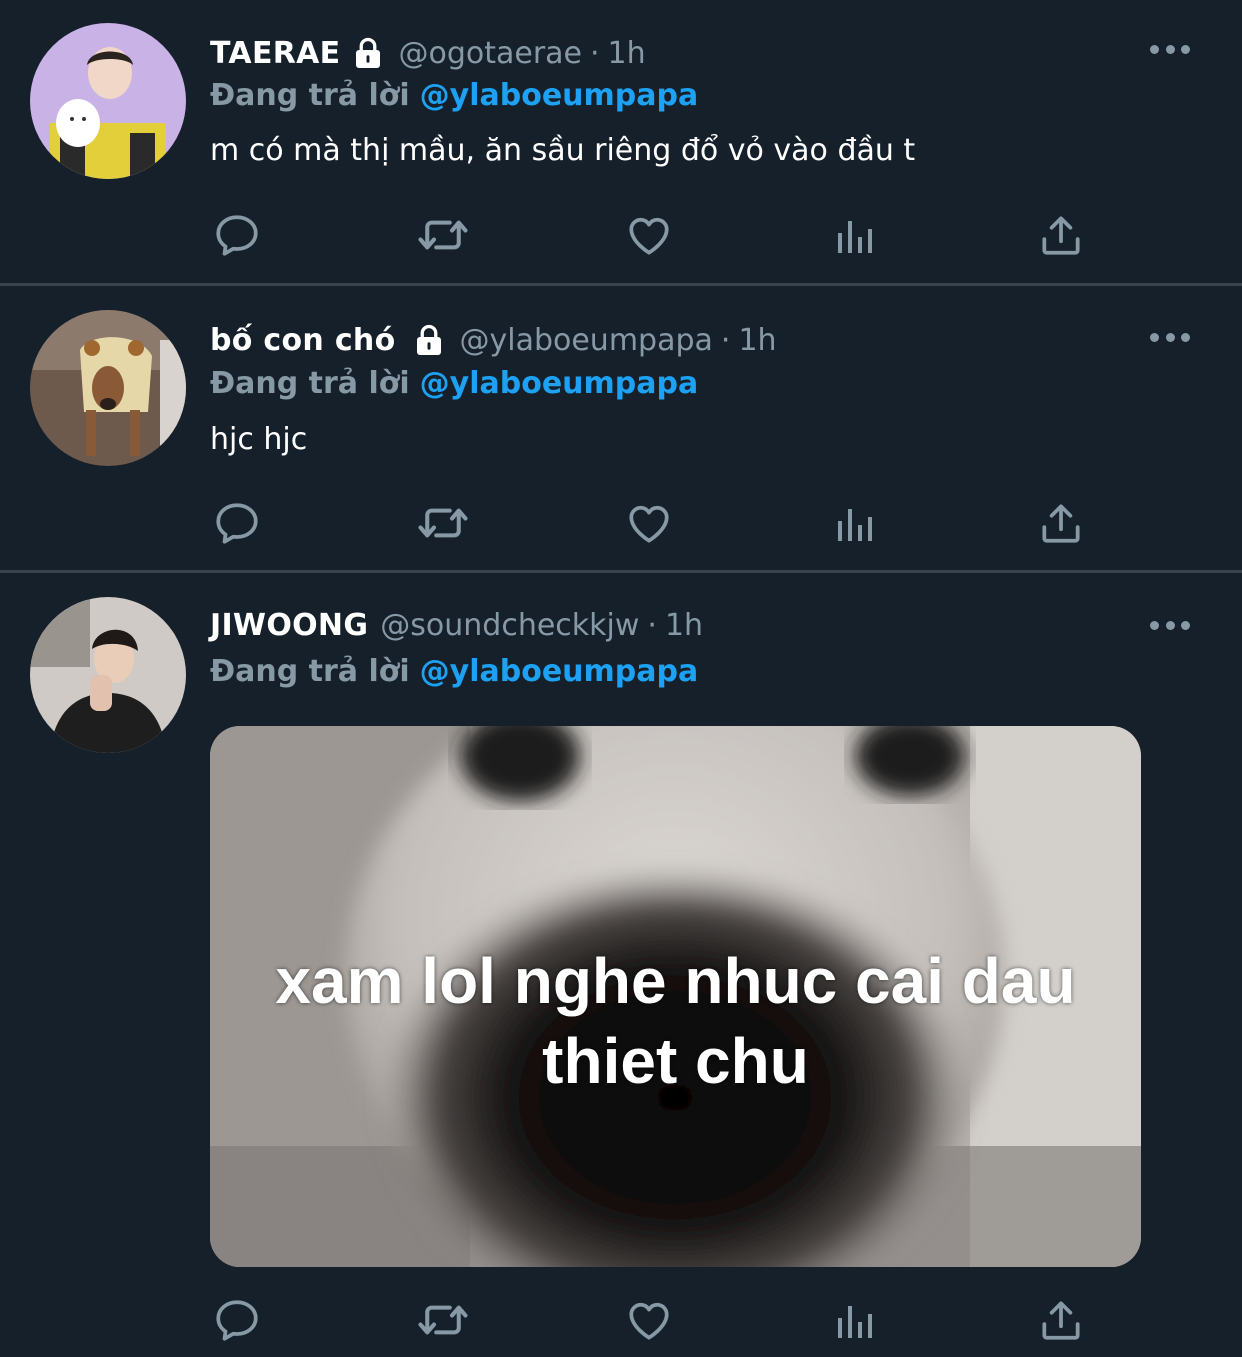 The height and width of the screenshot is (1357, 1242). Describe the element at coordinates (675, 1061) in the screenshot. I see `meme-caption-line-2: thiet chu` at that location.